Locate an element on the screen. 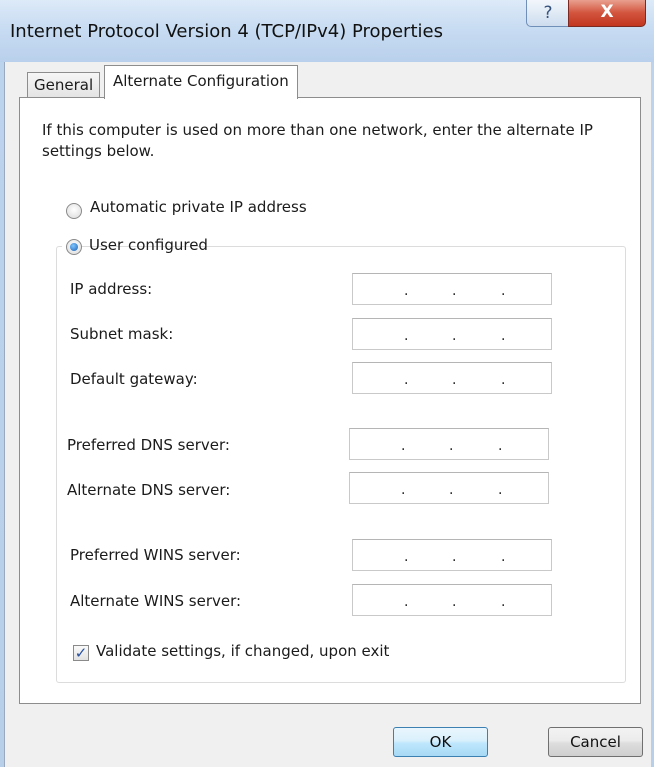 Image resolution: width=654 pixels, height=767 pixels. user-configured-legend: User configured is located at coordinates (135, 247).